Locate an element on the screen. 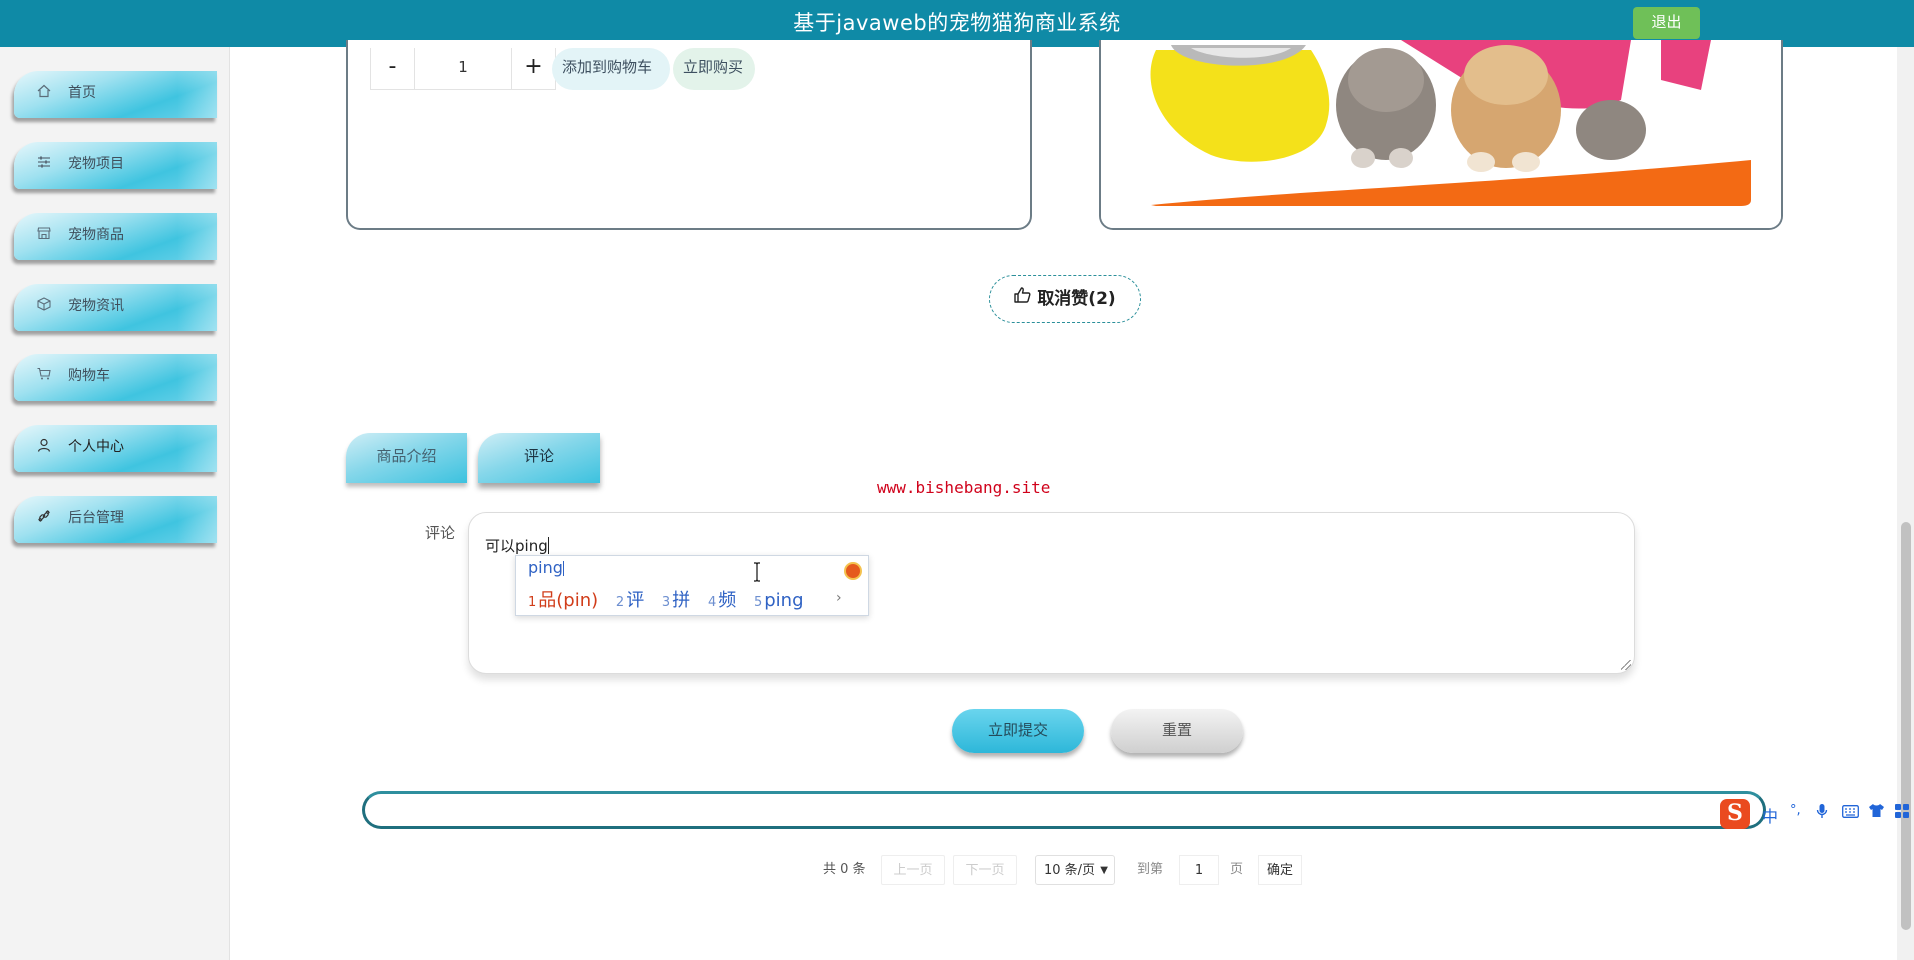 This screenshot has width=1914, height=960. ime-candidate: 1 品(pin) is located at coordinates (563, 600).